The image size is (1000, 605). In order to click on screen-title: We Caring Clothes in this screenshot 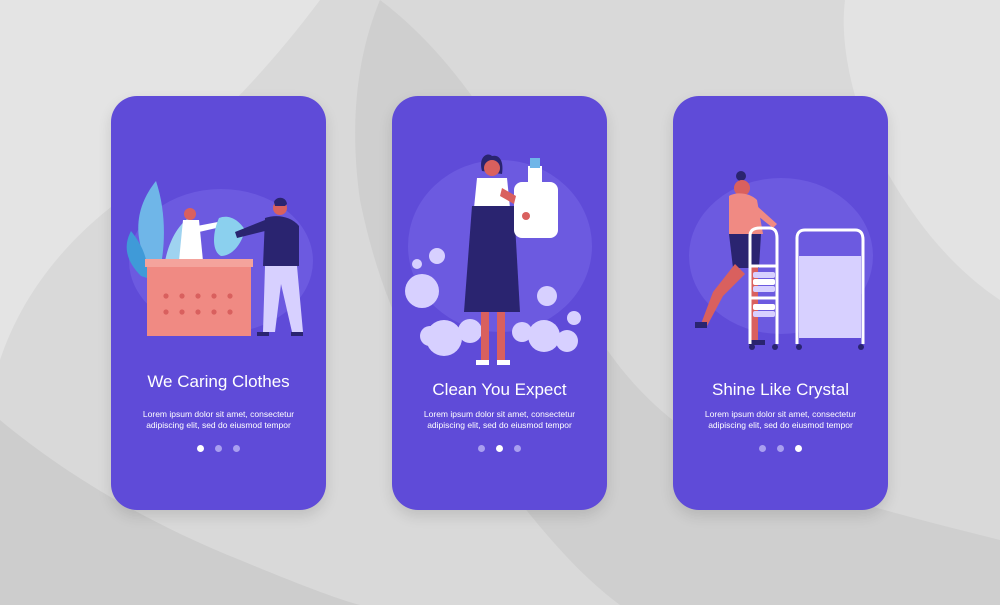, I will do `click(218, 381)`.